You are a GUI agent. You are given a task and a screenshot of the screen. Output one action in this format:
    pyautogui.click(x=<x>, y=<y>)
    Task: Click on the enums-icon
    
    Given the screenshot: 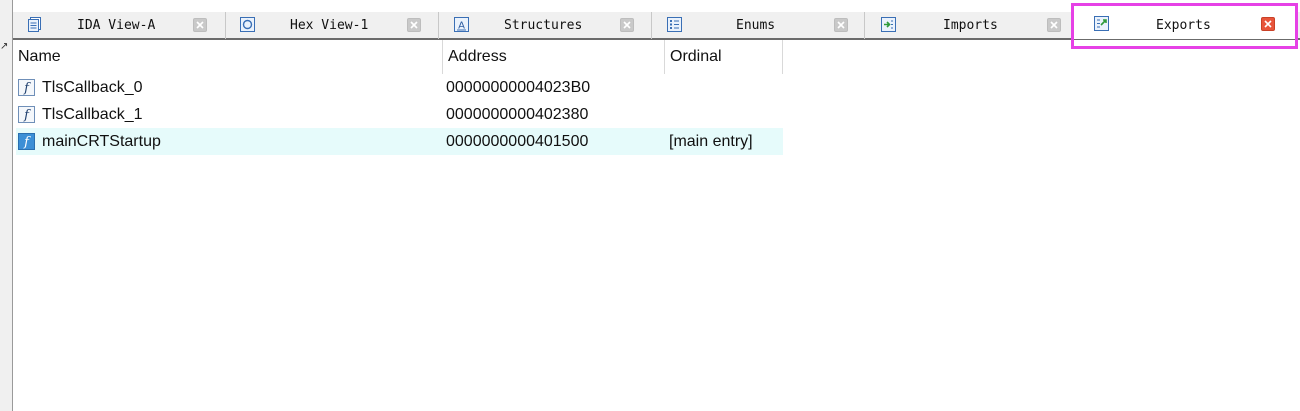 What is the action you would take?
    pyautogui.click(x=674, y=24)
    